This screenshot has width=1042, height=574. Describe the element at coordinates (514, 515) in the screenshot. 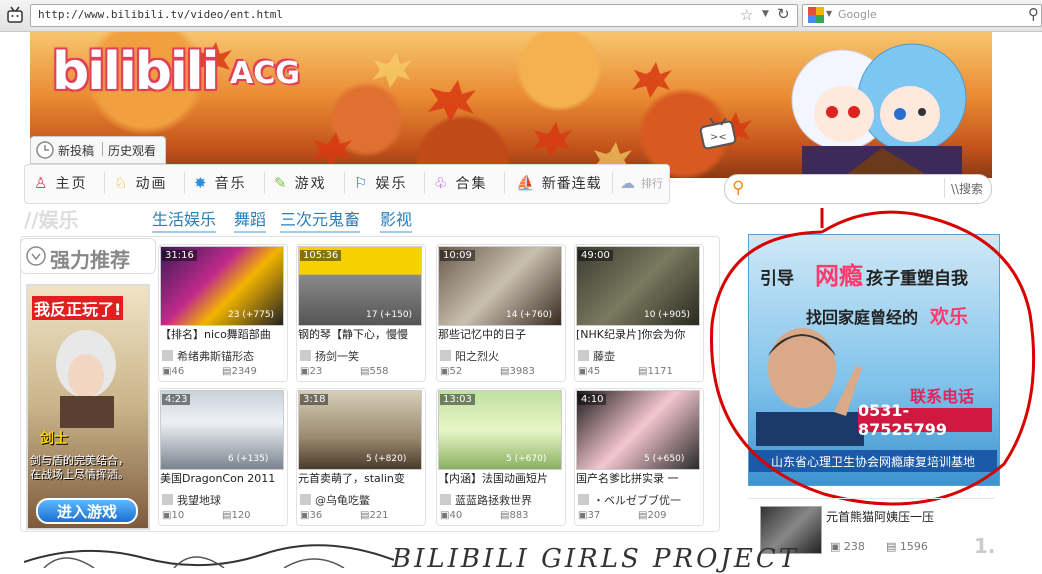

I see `video-comment-count: ▤883` at that location.